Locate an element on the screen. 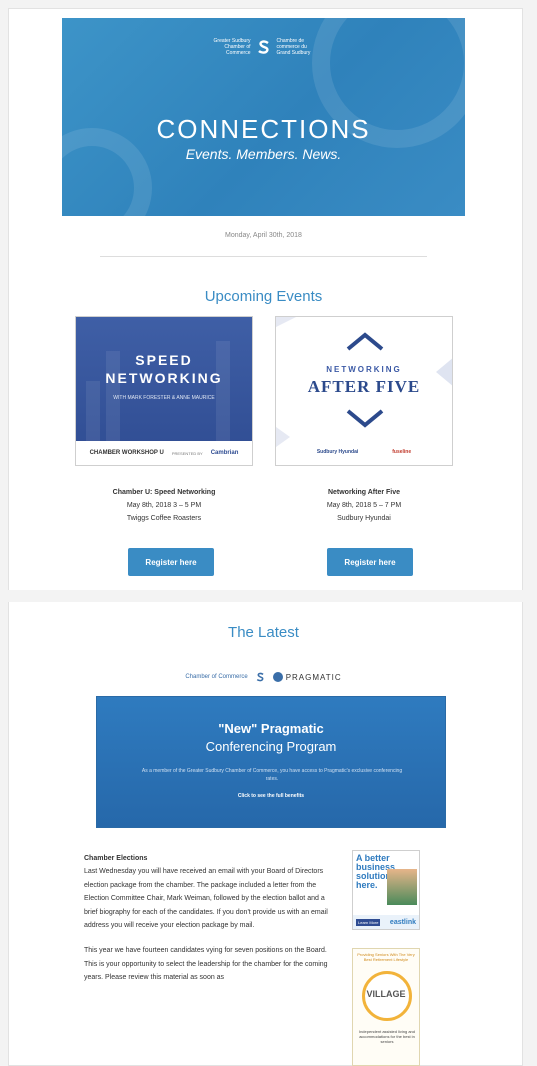  banner-title: "New" Pragmatic is located at coordinates (271, 728).